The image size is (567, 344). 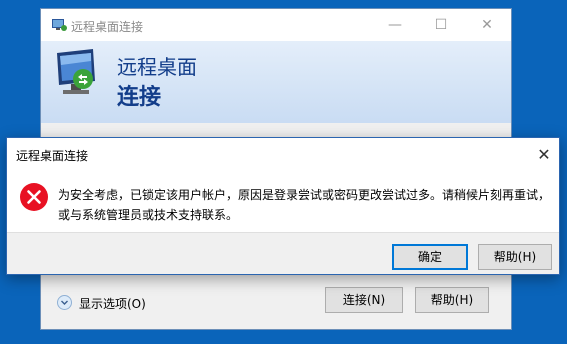 What do you see at coordinates (283, 253) in the screenshot?
I see `dialog-footer` at bounding box center [283, 253].